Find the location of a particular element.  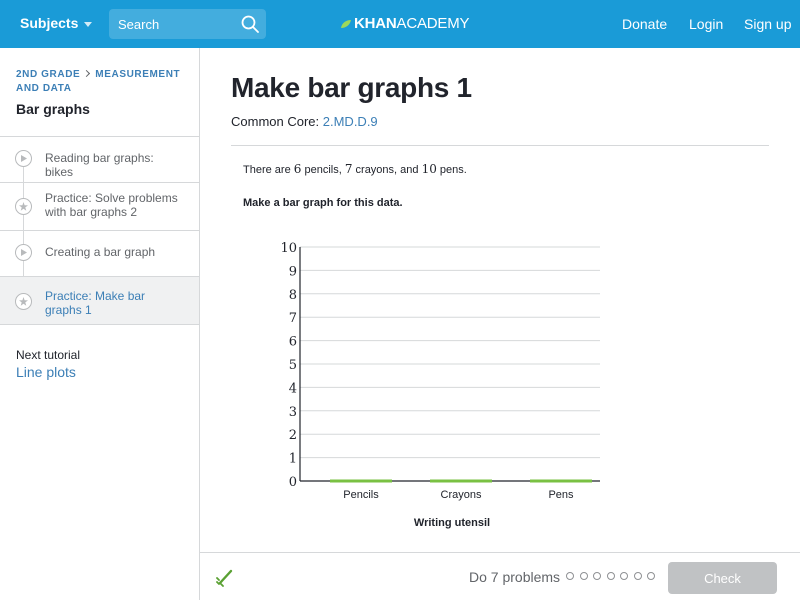

pens-text: pens. is located at coordinates (453, 170).